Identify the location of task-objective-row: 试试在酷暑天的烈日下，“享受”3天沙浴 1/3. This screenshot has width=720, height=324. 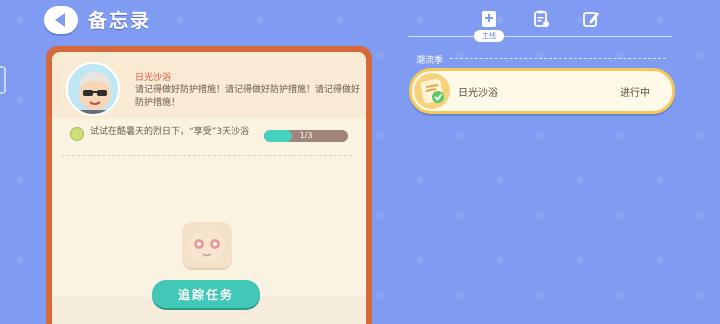
(207, 140).